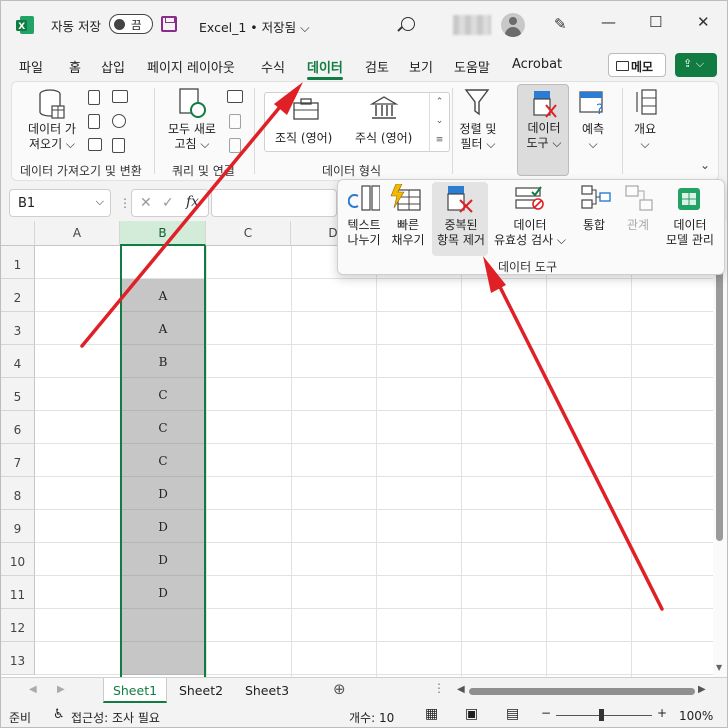  I want to click on scroll-left-icon: ◀, so click(461, 689).